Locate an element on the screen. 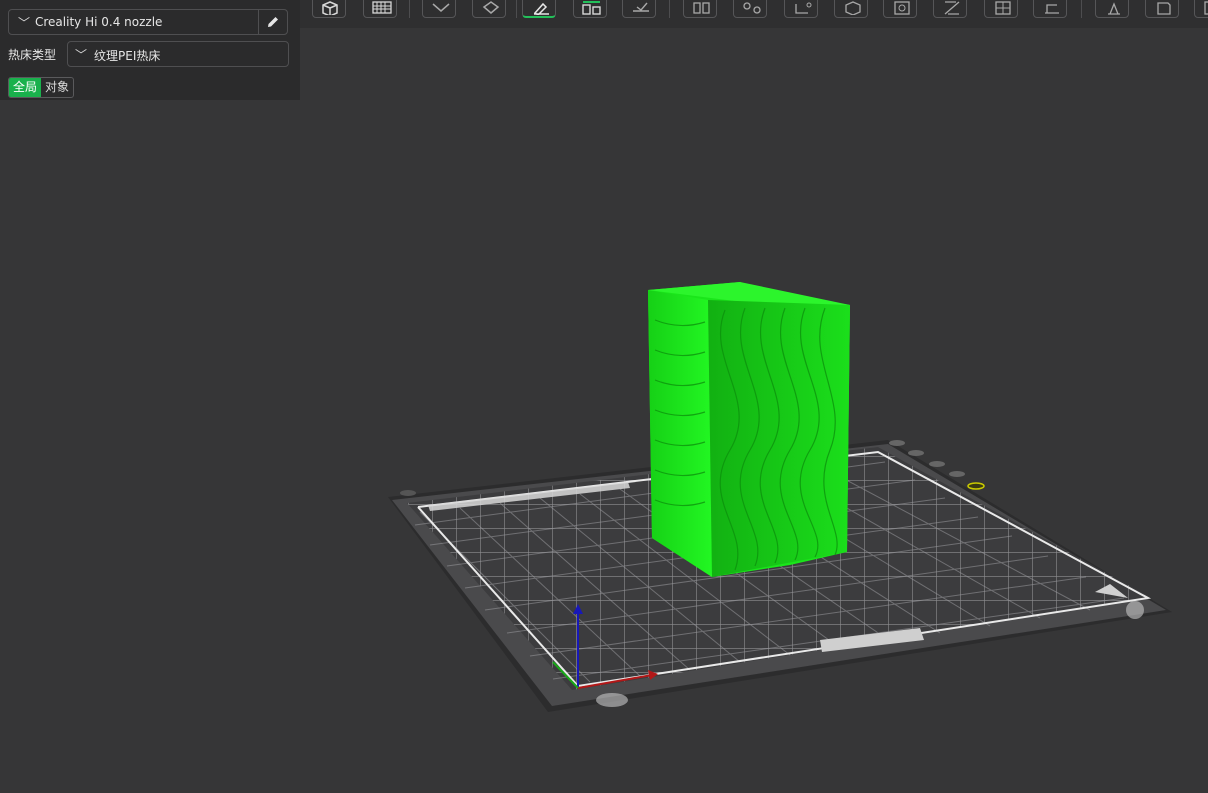 The height and width of the screenshot is (793, 1208). bed-type-dropdown: ﹀ 纹理PEI热床 is located at coordinates (178, 54).